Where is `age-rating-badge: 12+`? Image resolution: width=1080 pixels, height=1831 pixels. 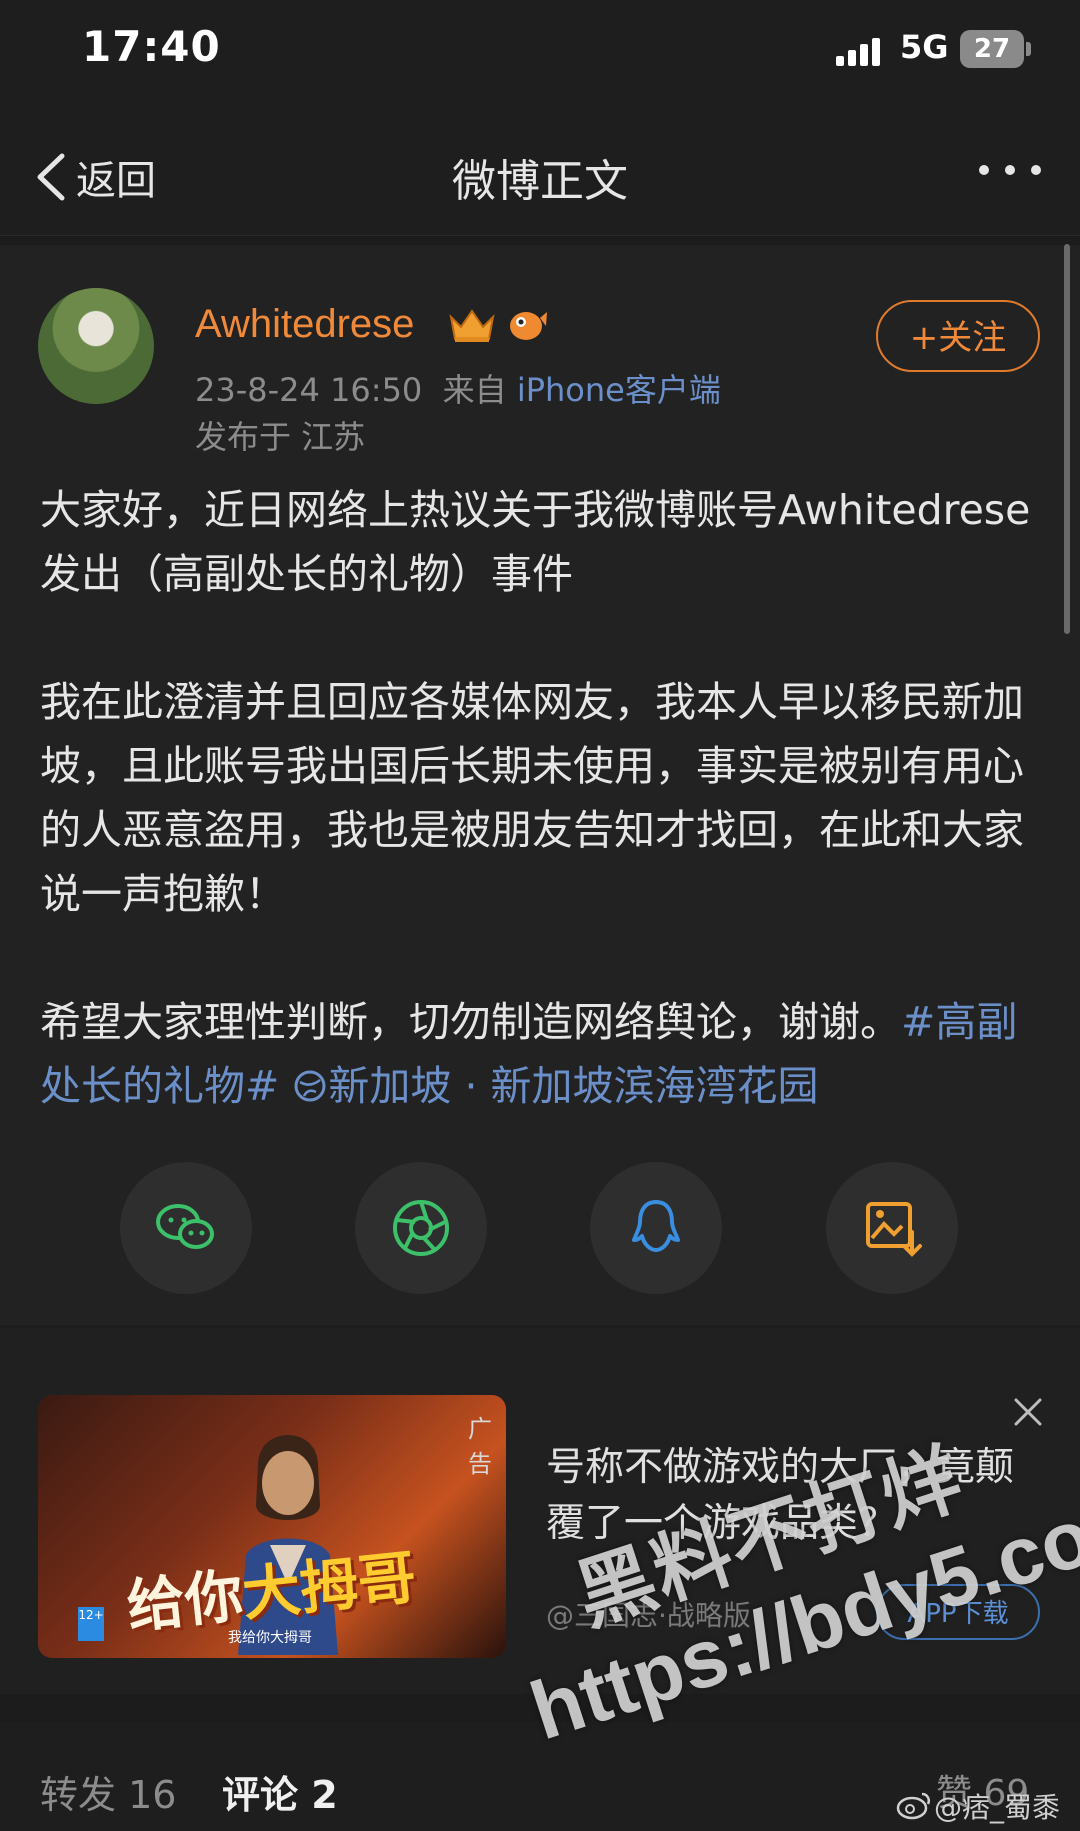
age-rating-badge: 12+ is located at coordinates (91, 1624).